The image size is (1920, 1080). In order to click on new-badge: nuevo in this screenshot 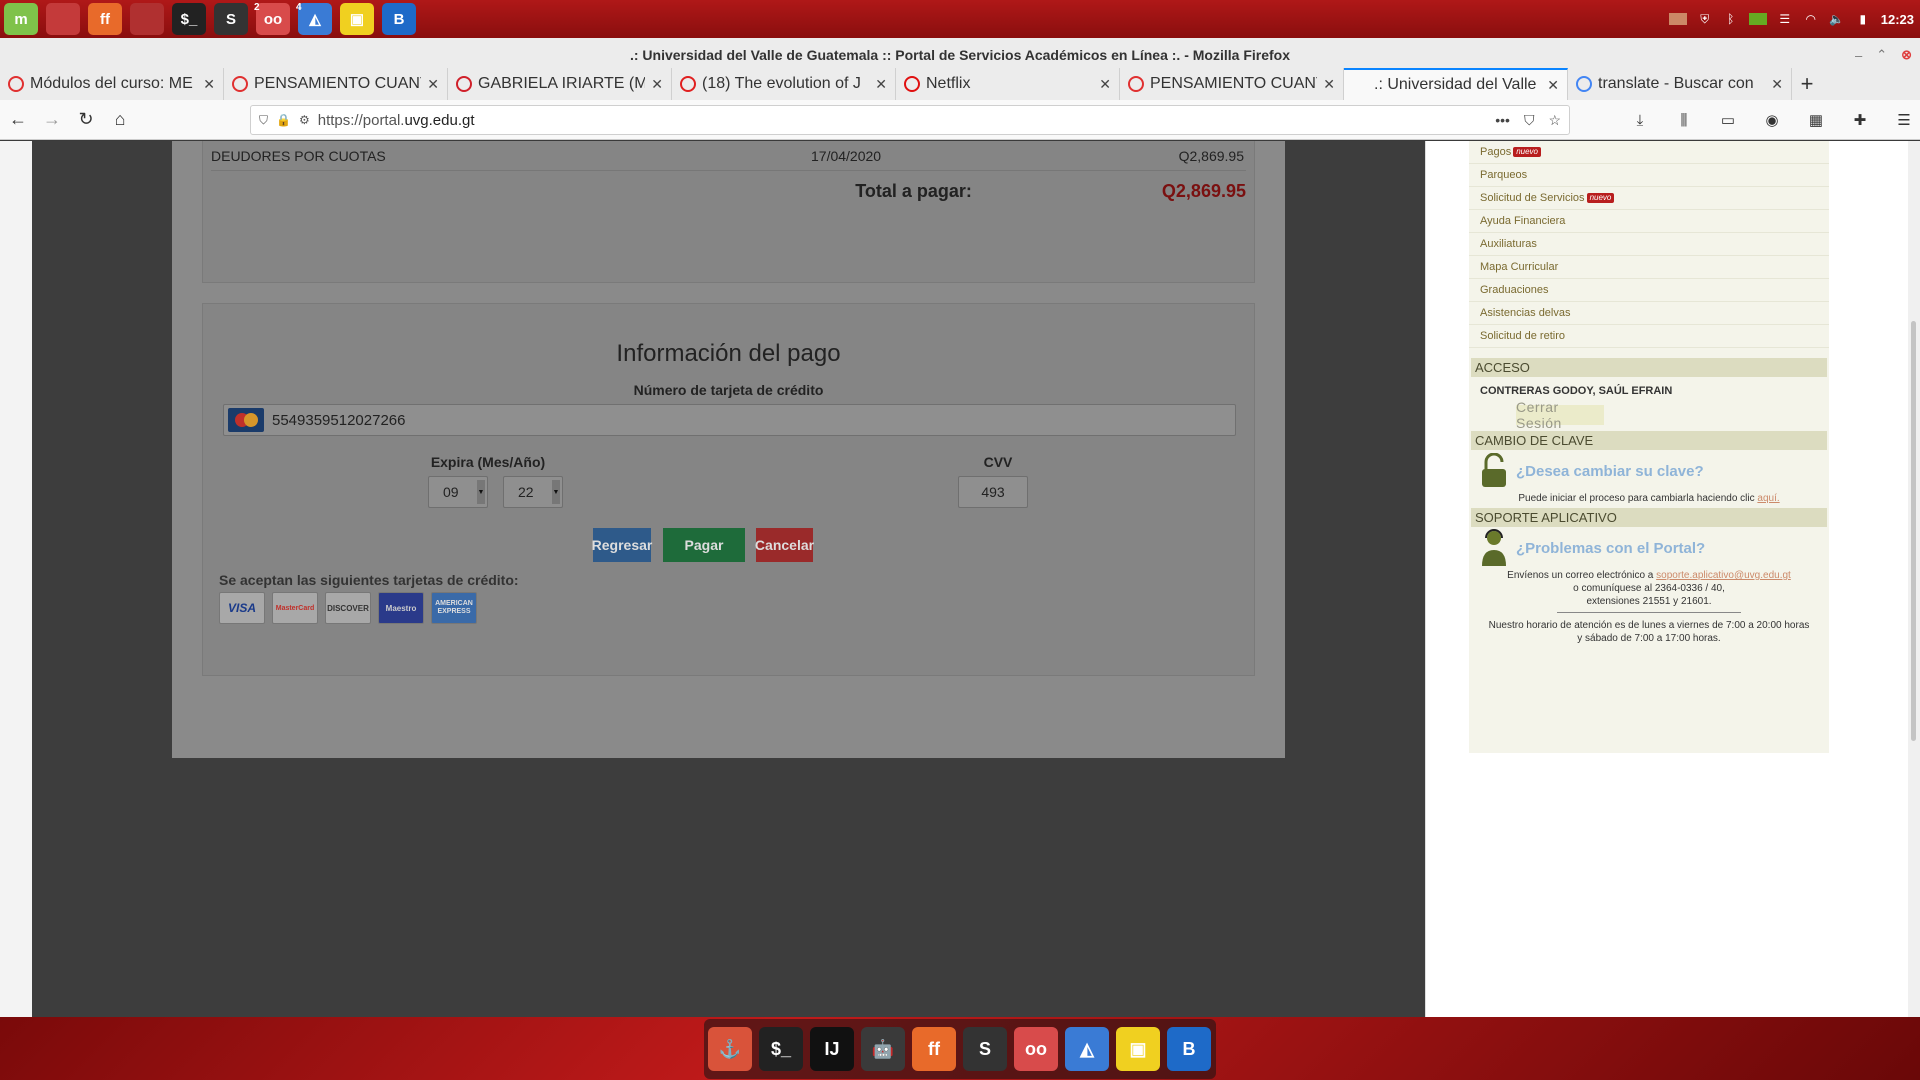, I will do `click(1527, 152)`.